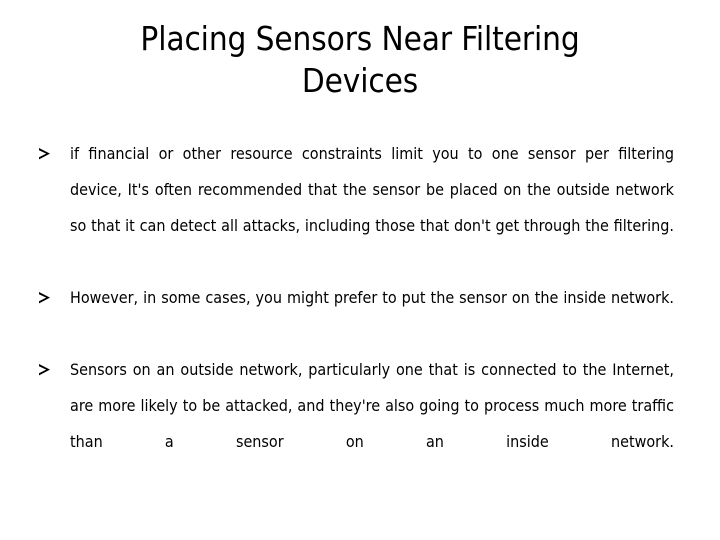 This screenshot has height=540, width=720. What do you see at coordinates (360, 80) in the screenshot?
I see `slide-title-line-2: Devices` at bounding box center [360, 80].